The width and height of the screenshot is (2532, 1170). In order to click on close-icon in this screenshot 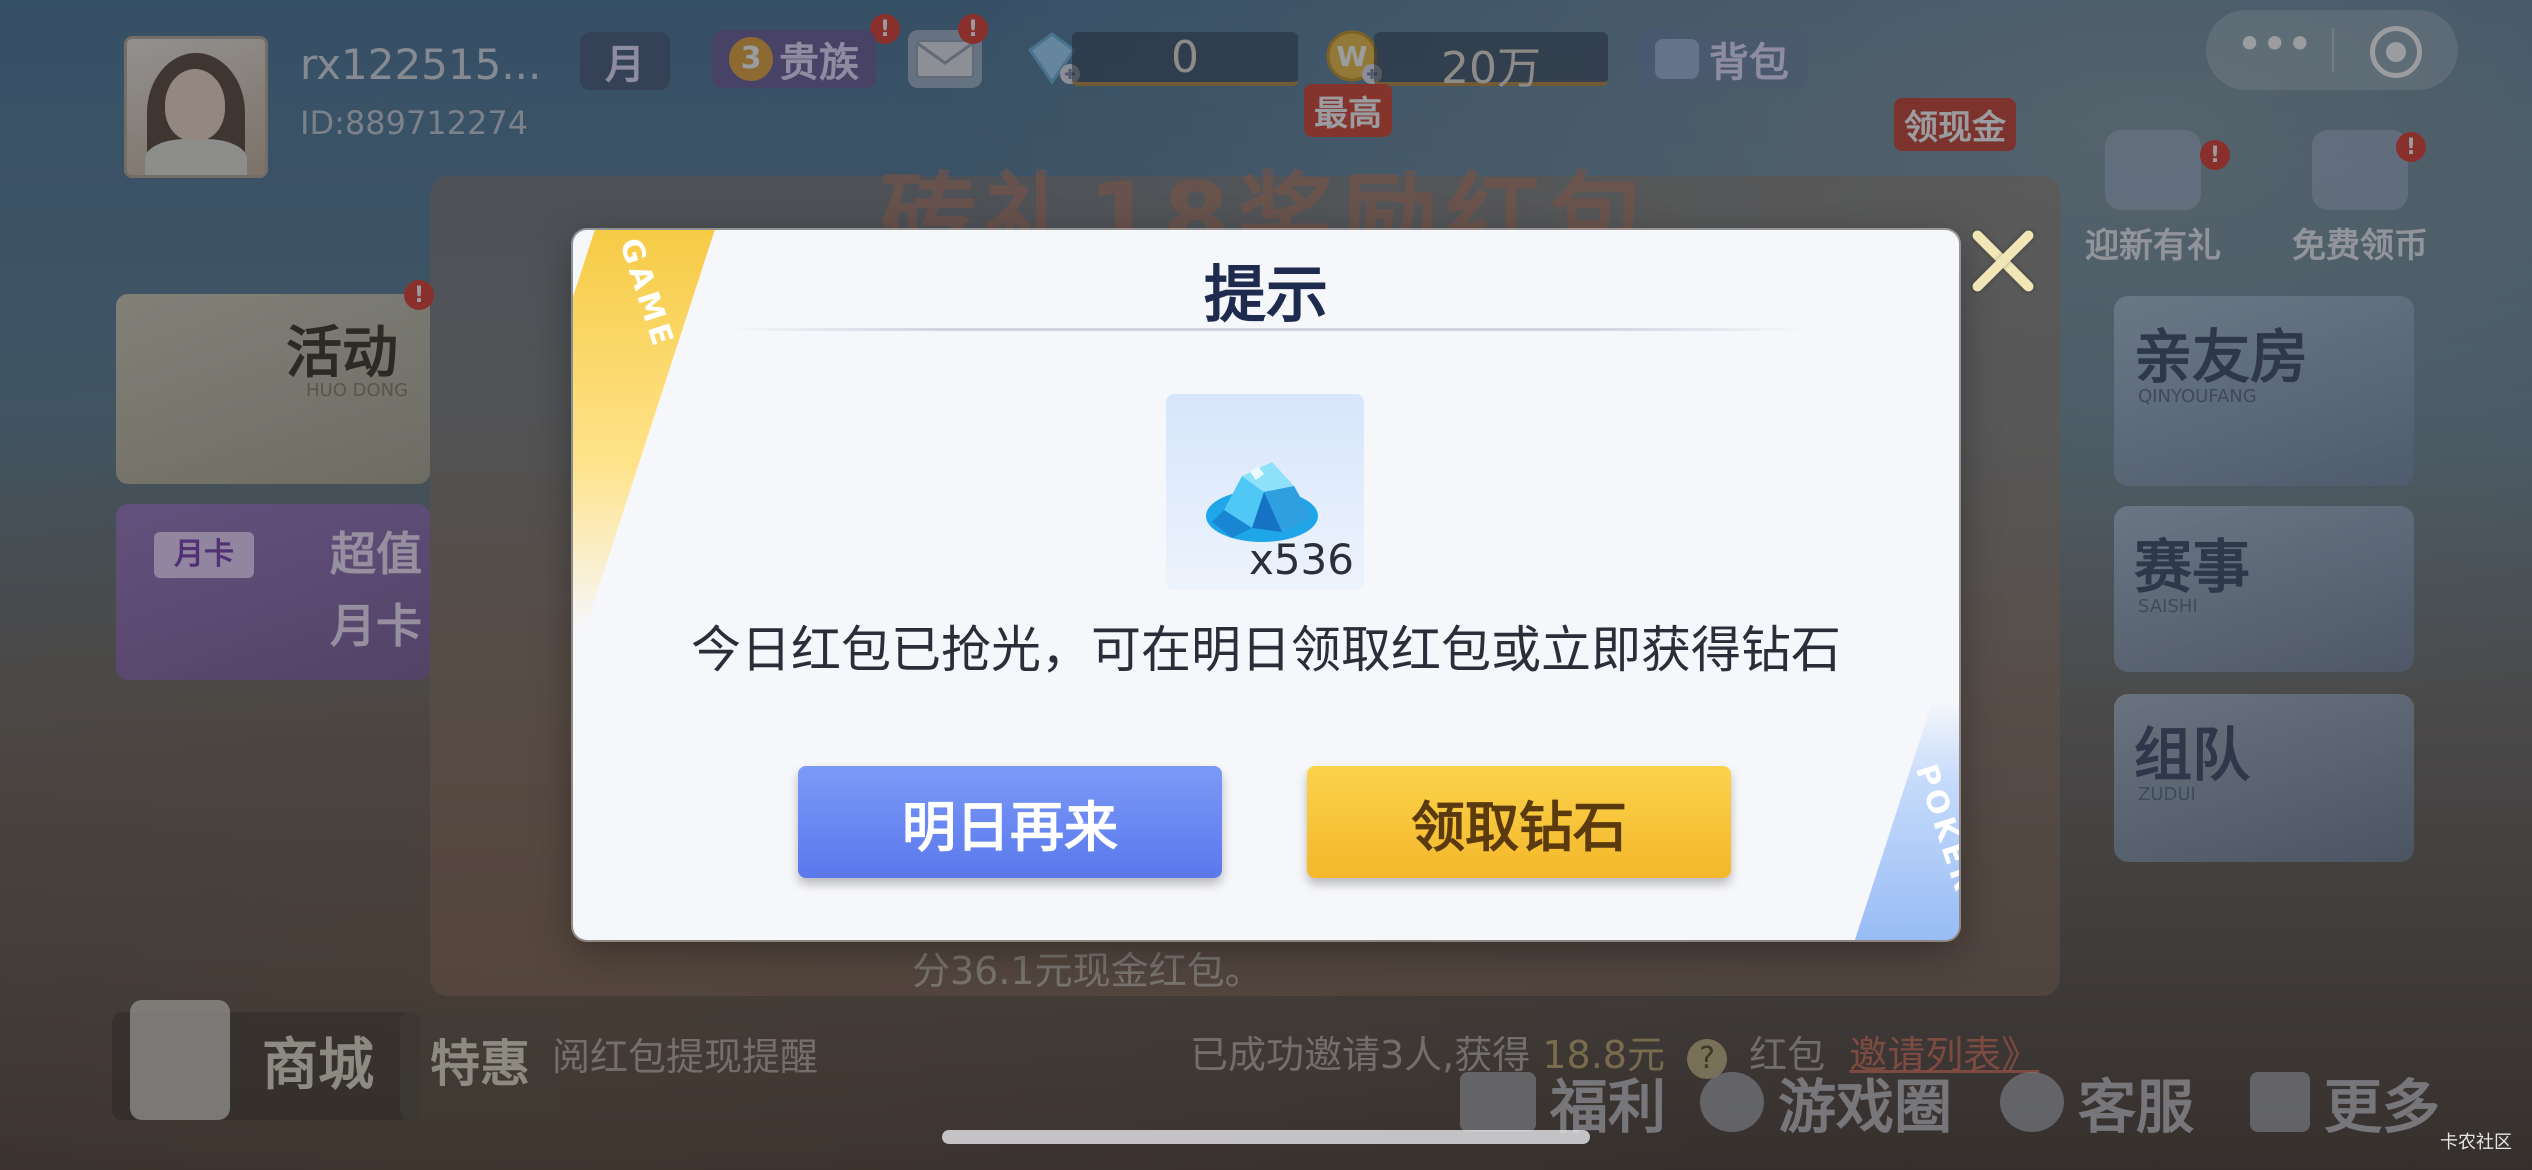, I will do `click(2003, 261)`.